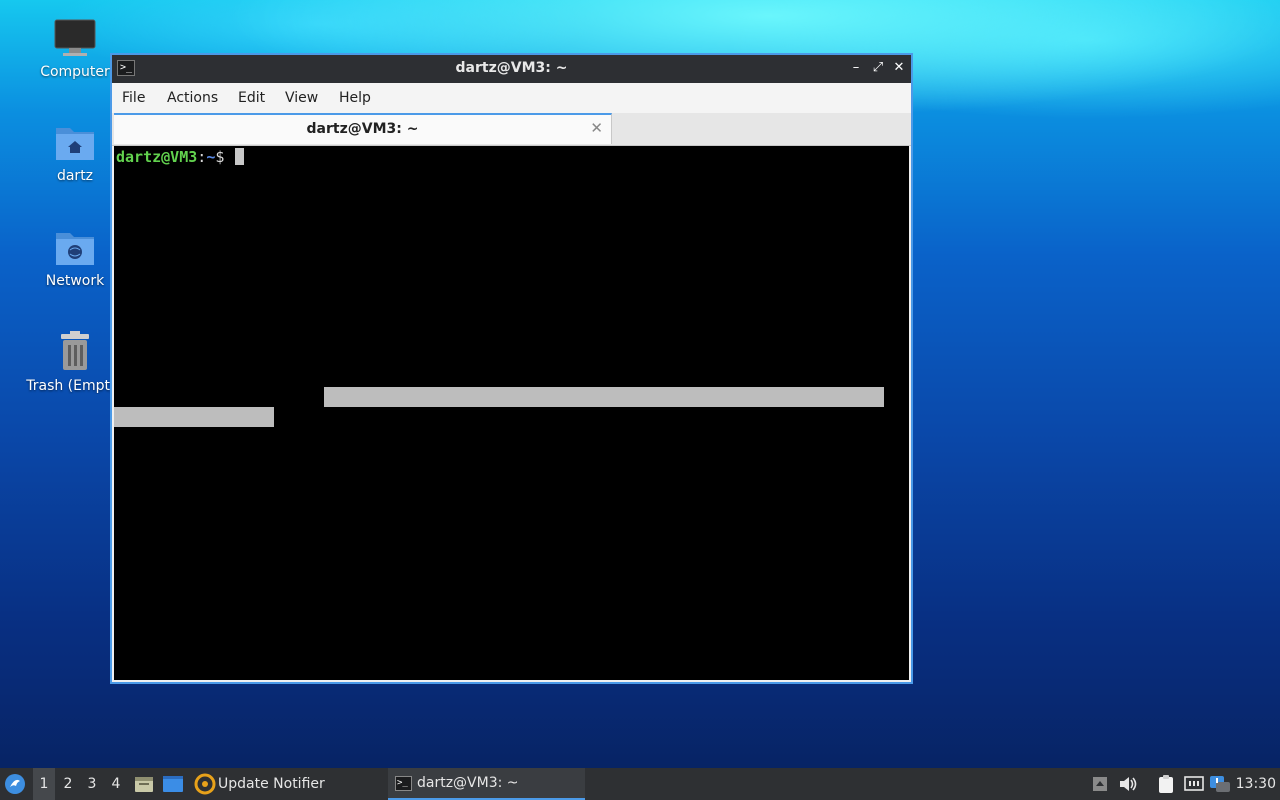 This screenshot has width=1280, height=800. What do you see at coordinates (224, 157) in the screenshot?
I see `prompt-dollar: $` at bounding box center [224, 157].